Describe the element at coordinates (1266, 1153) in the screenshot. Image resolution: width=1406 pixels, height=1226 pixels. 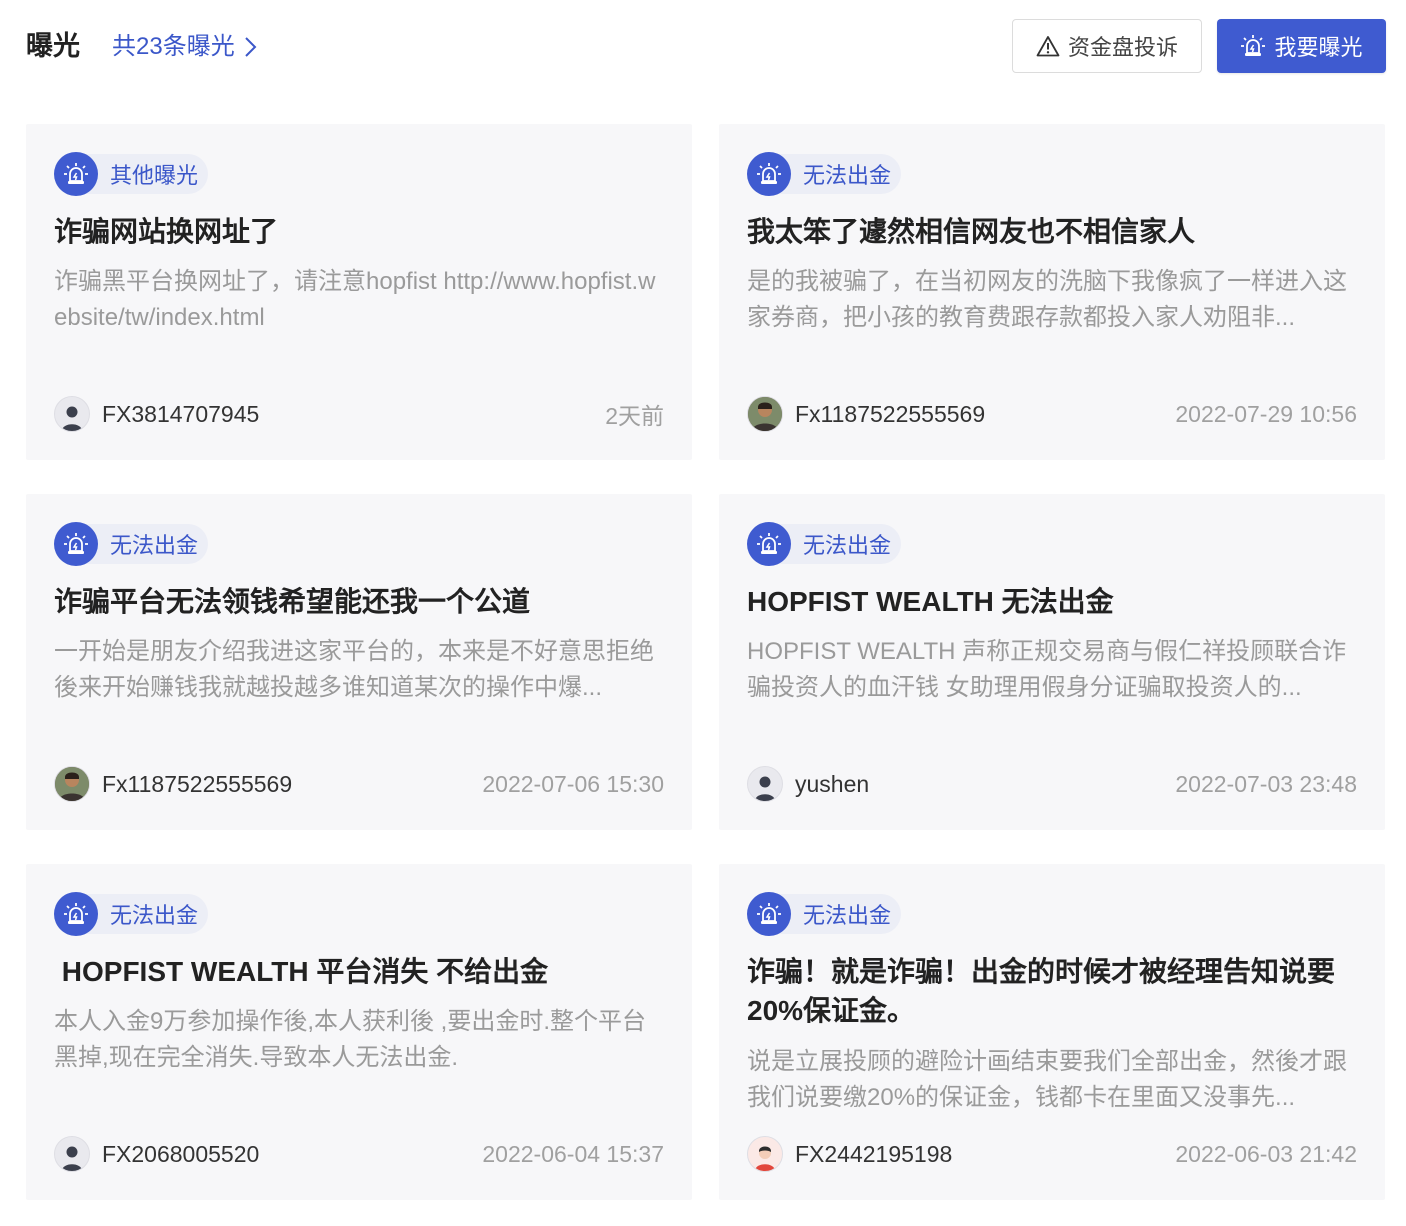
I see `post-time: 2022-06-03 21:42` at that location.